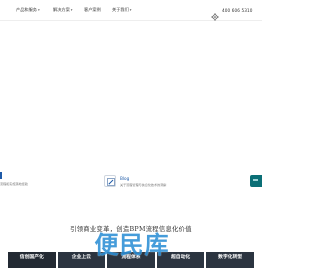 The height and width of the screenshot is (268, 320). I want to click on nav-item-cases: 客户案例, so click(92, 10).